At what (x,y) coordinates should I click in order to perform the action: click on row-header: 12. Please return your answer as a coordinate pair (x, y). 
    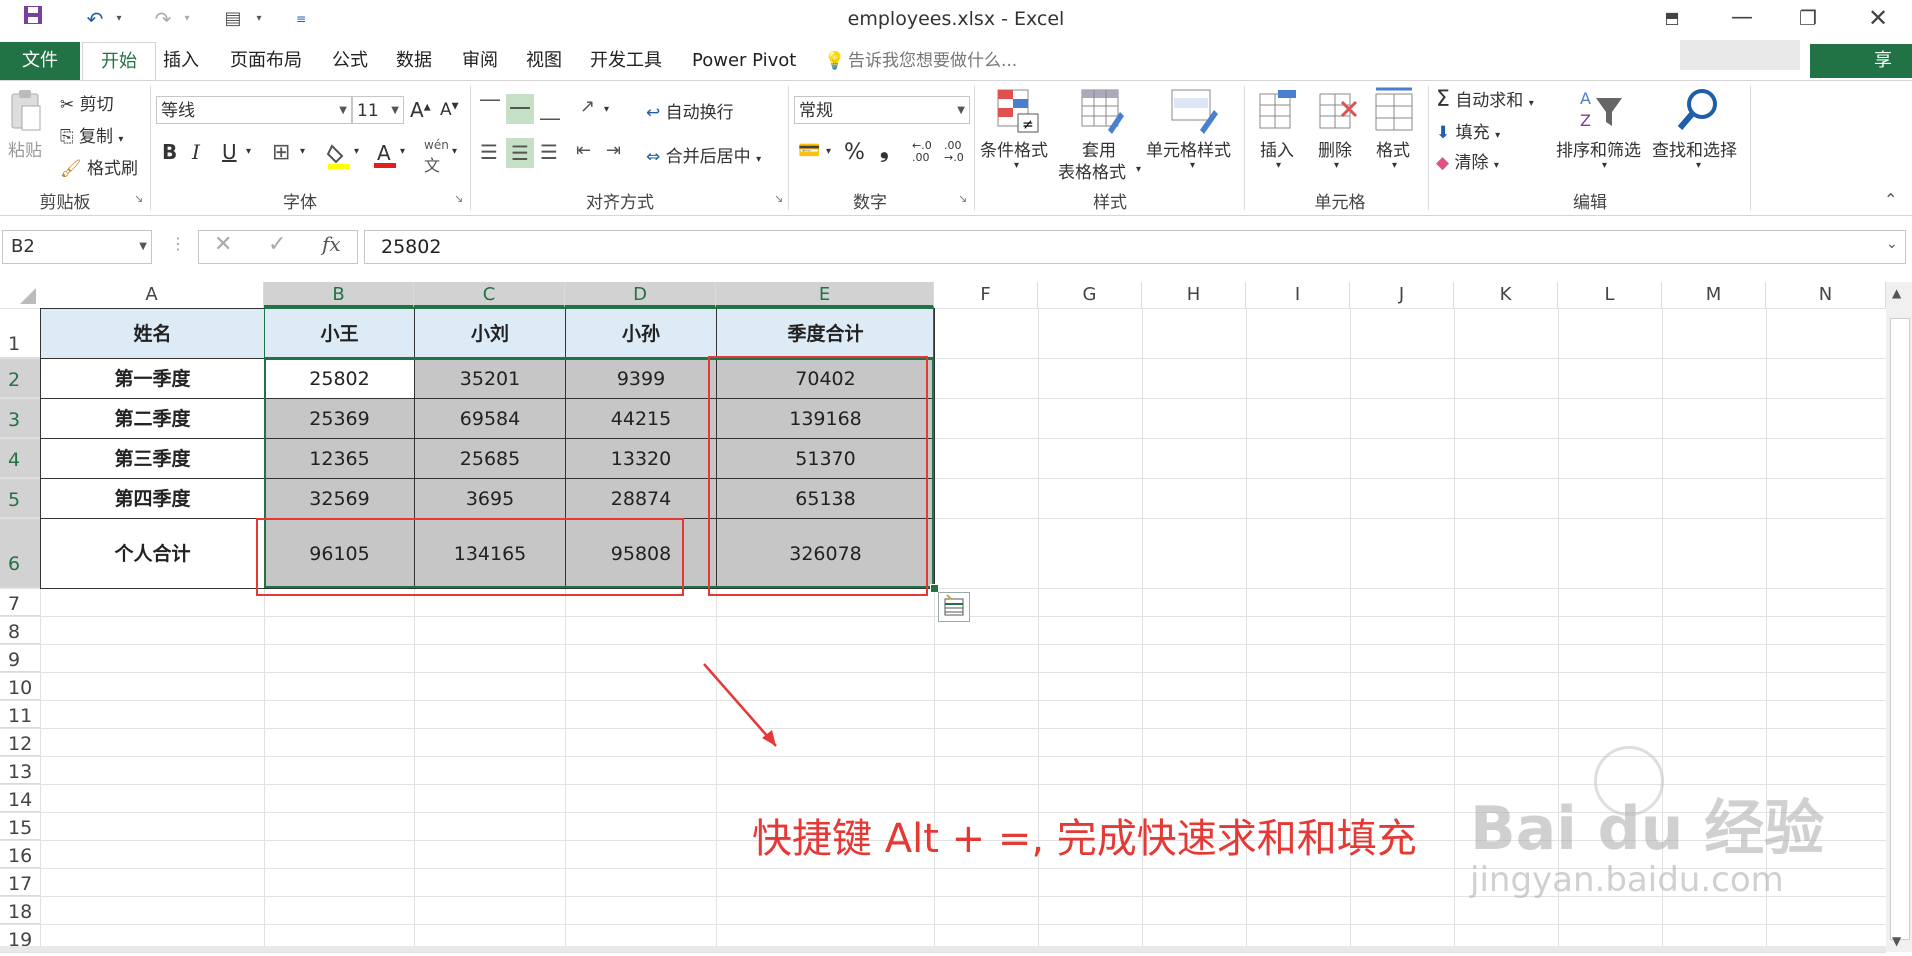
    Looking at the image, I should click on (20, 742).